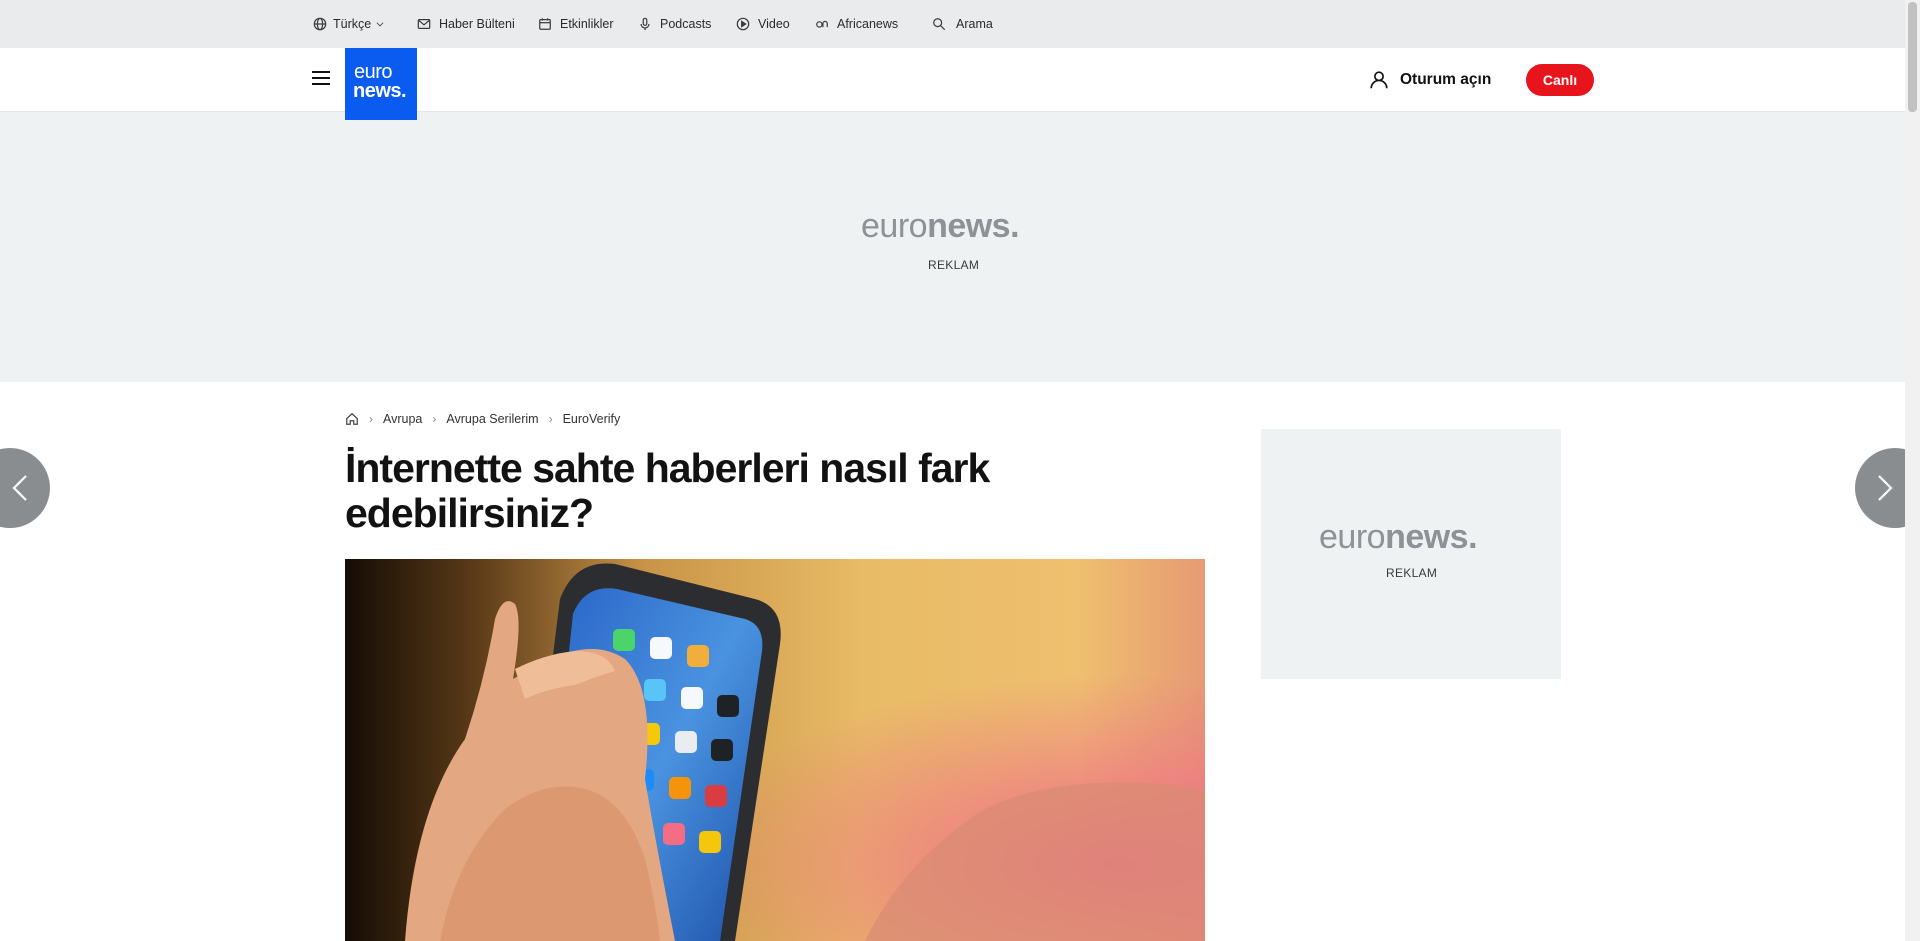 The width and height of the screenshot is (1920, 941). I want to click on sidebar-ad-label: REKLAM, so click(1412, 573).